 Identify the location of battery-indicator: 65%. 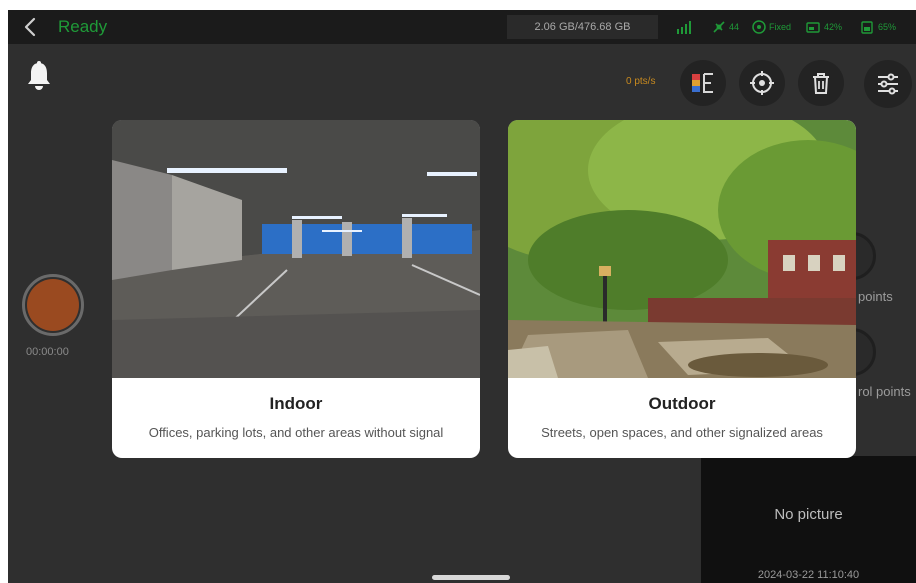
(878, 27).